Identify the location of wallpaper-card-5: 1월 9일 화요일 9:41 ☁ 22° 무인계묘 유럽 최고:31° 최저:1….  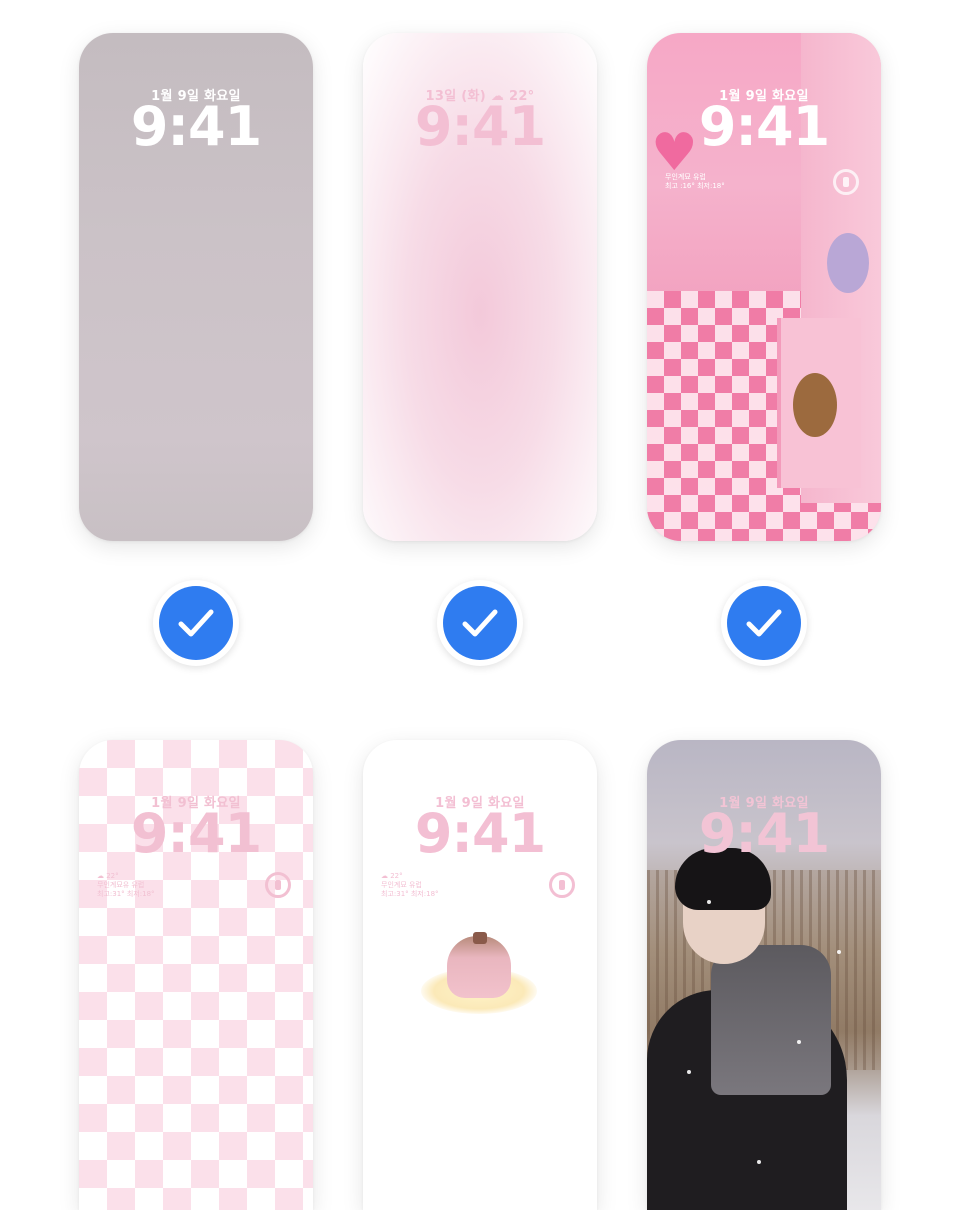
(480, 975).